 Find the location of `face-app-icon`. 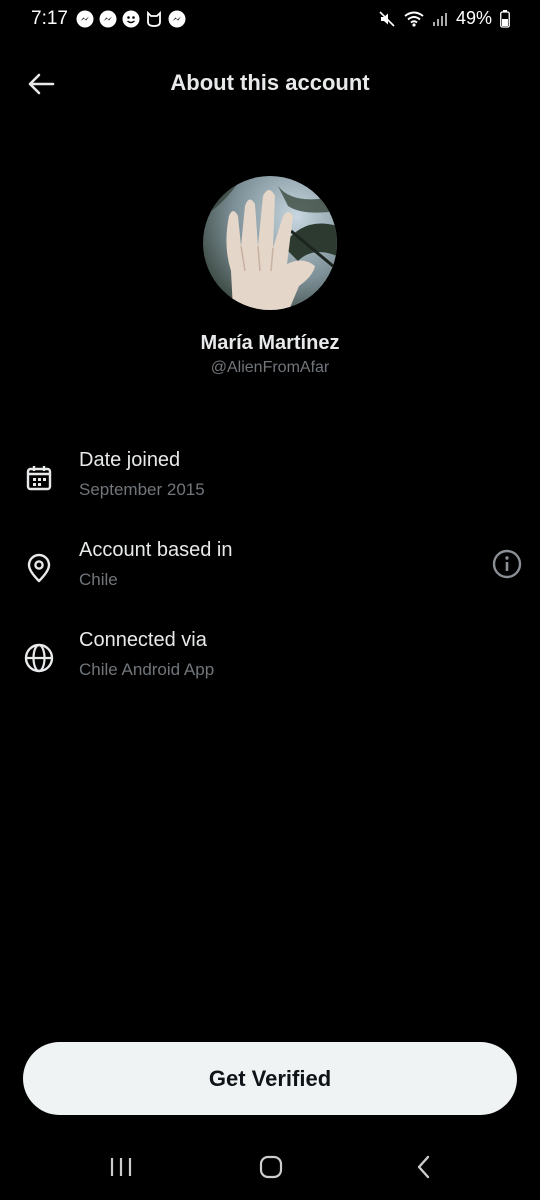

face-app-icon is located at coordinates (131, 19).